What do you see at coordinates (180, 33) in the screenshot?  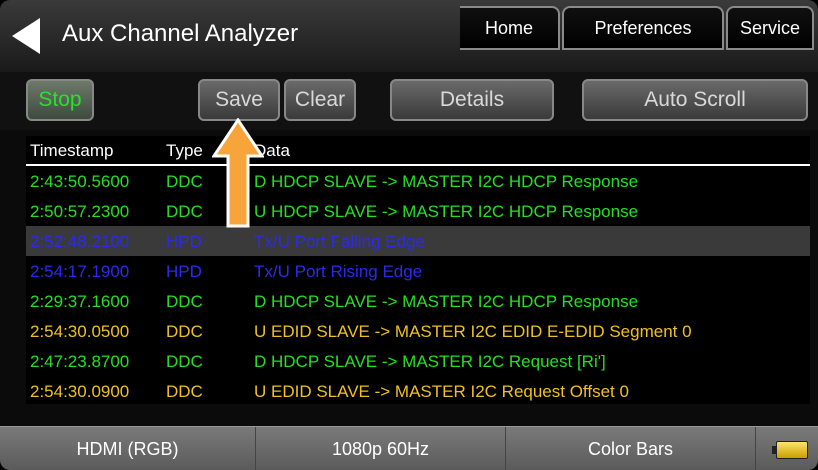 I see `page-title: Aux Channel Analyzer` at bounding box center [180, 33].